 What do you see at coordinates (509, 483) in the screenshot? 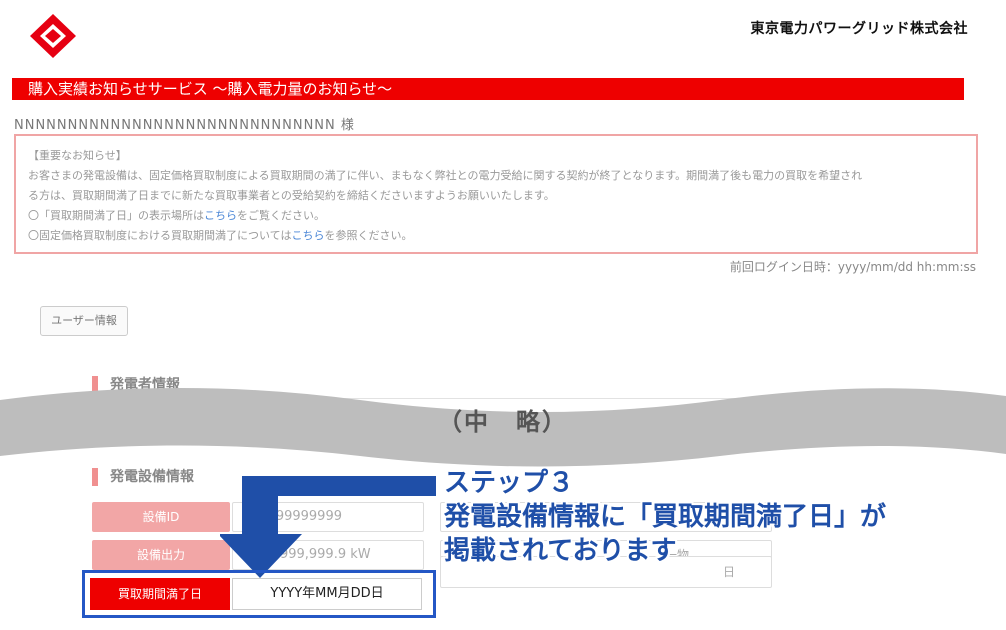
I see `step-number: ステップ３` at bounding box center [509, 483].